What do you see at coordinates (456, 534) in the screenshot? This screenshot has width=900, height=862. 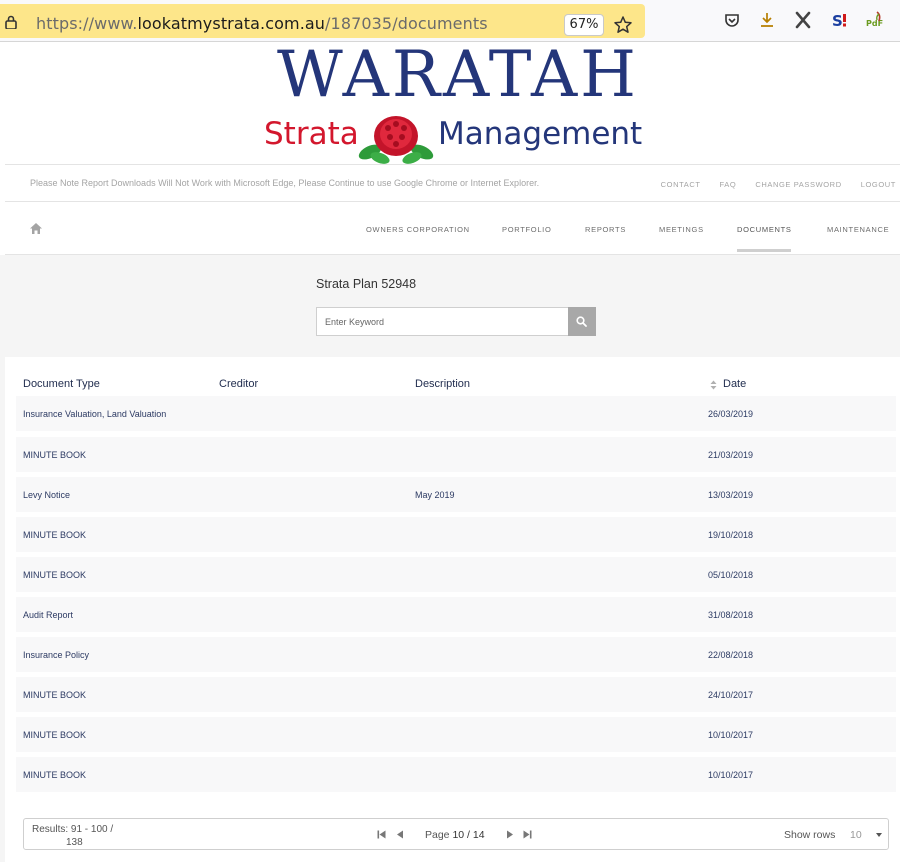 I see `table-row: MINUTE BOOK 19/10/2018` at bounding box center [456, 534].